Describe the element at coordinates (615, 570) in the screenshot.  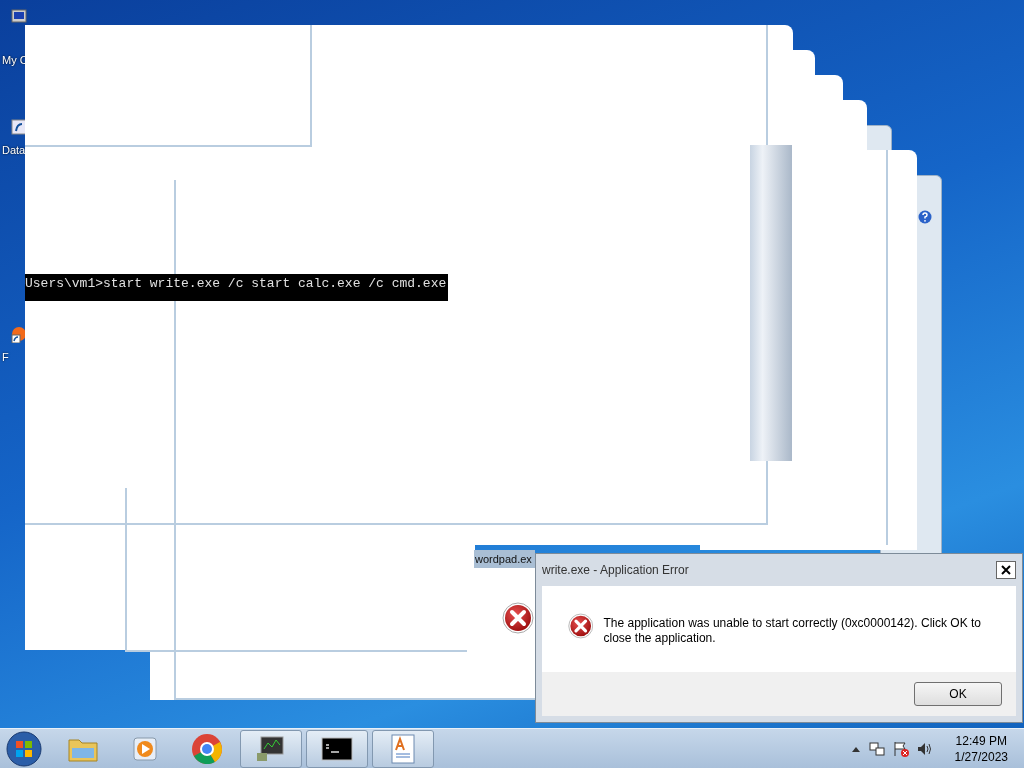
I see `dialog-title: write.exe - Application Error` at that location.